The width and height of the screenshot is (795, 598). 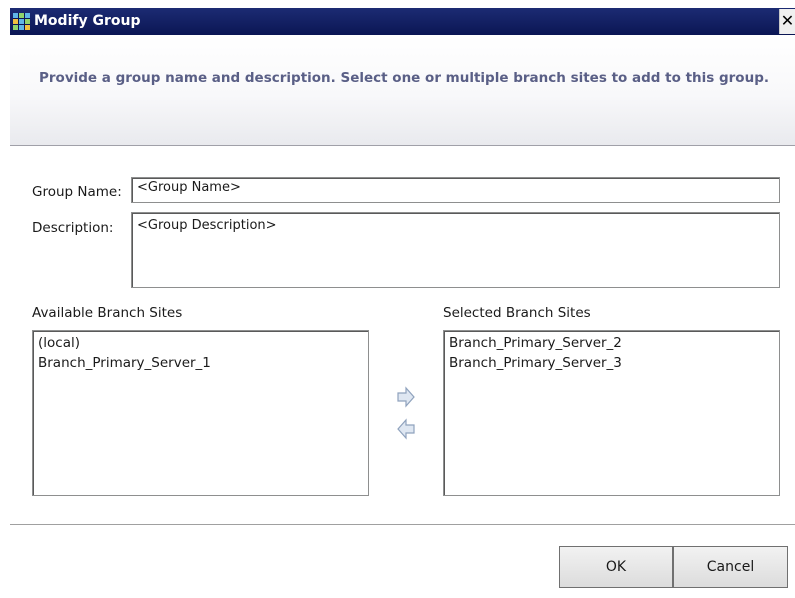 I want to click on window-title: Modify Group, so click(x=87, y=21).